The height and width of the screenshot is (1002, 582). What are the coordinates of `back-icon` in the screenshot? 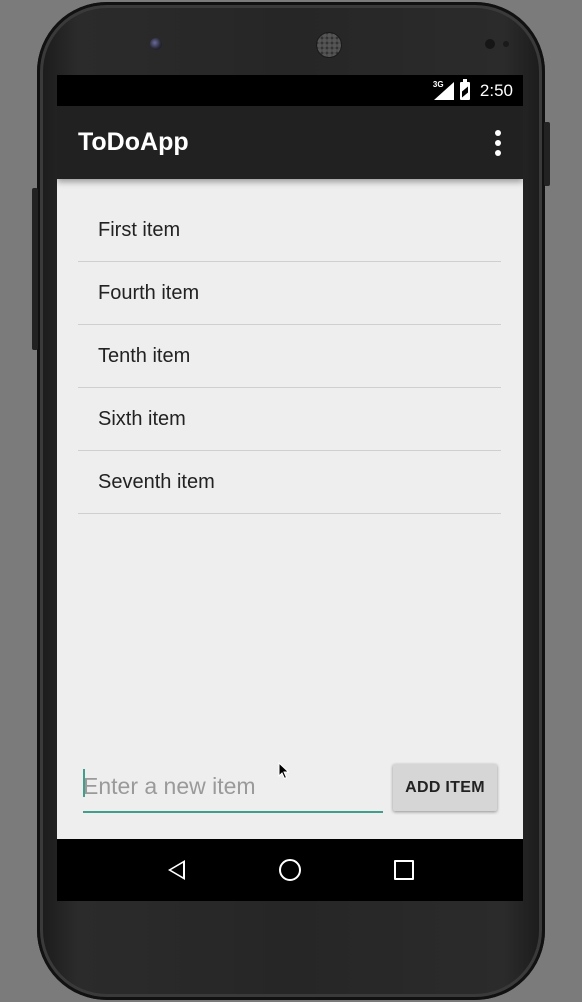 It's located at (176, 870).